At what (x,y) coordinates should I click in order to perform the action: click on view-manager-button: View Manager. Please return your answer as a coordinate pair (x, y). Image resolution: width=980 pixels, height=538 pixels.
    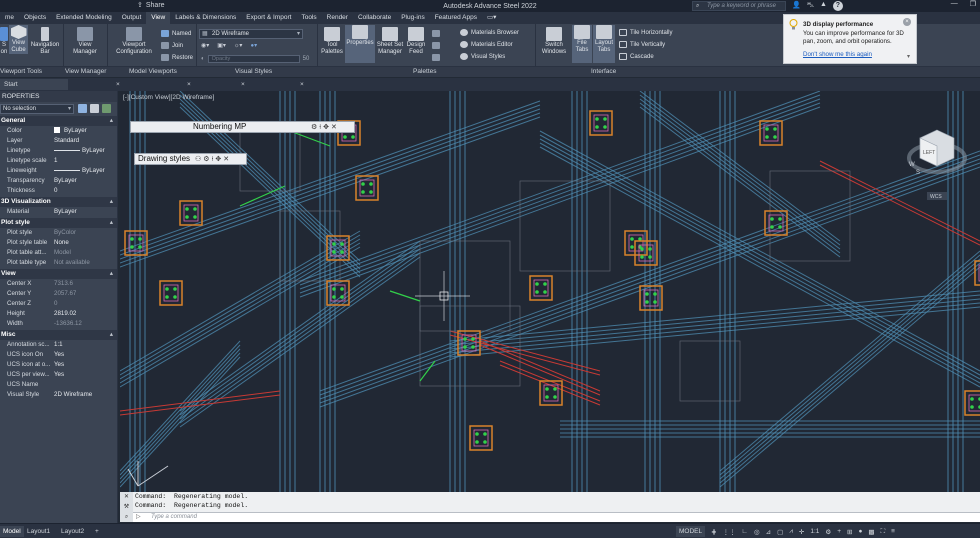
    Looking at the image, I should click on (85, 41).